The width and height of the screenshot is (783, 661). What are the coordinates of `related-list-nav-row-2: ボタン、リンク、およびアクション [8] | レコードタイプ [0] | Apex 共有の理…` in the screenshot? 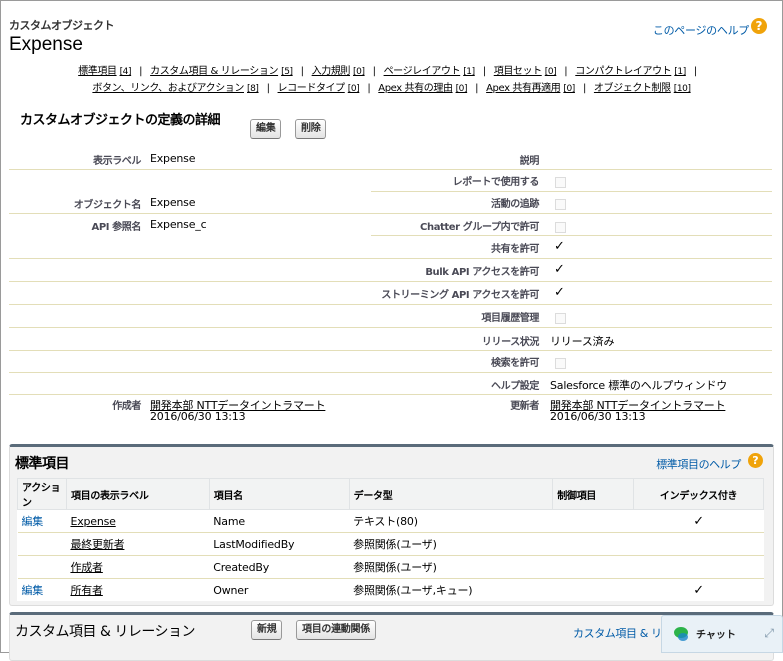 It's located at (391, 88).